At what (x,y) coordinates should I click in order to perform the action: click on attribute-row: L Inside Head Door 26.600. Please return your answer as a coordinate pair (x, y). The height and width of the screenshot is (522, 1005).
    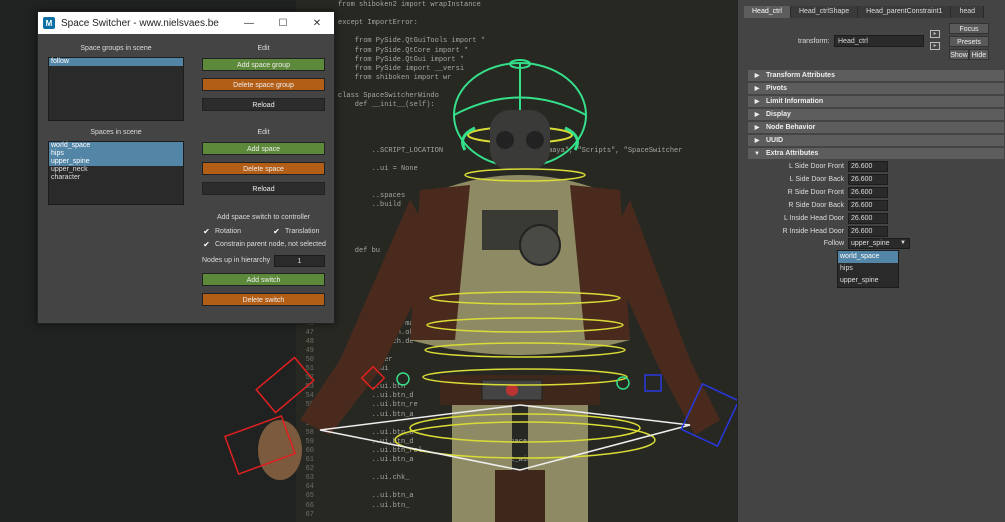
    Looking at the image, I should click on (876, 218).